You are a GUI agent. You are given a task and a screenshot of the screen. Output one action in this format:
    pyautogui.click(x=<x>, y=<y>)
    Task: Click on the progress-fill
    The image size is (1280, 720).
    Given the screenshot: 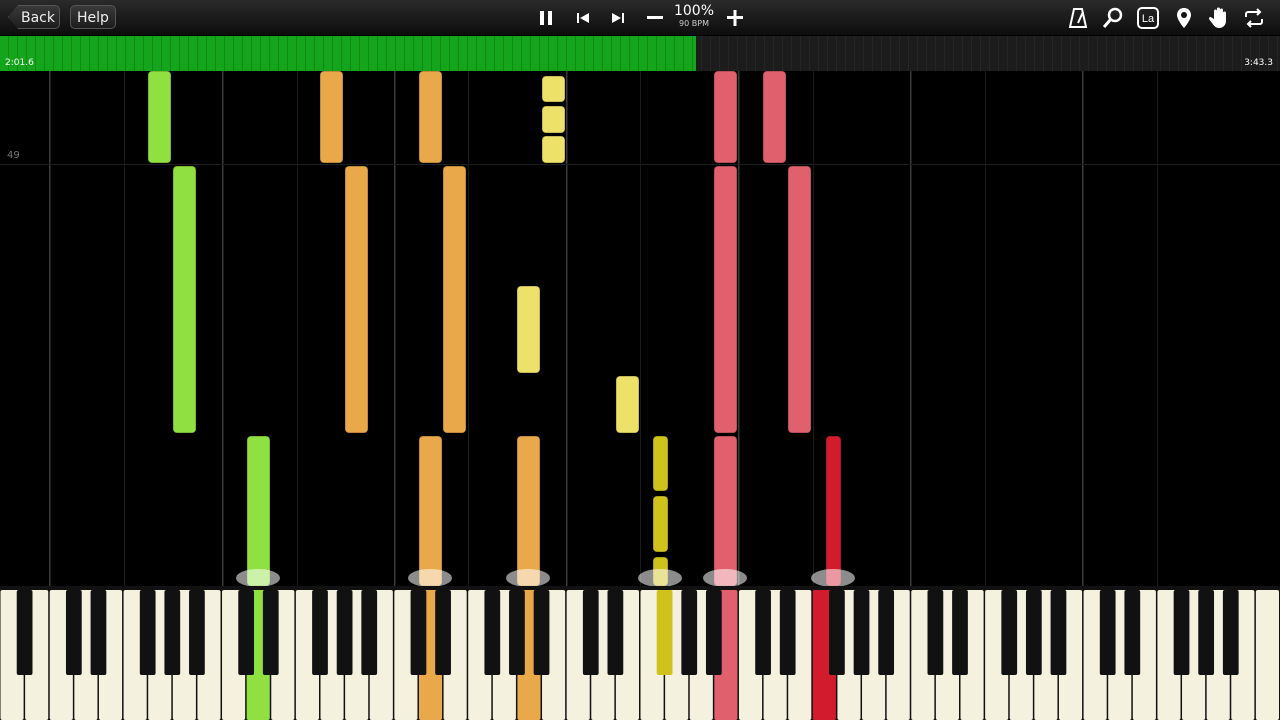 What is the action you would take?
    pyautogui.click(x=348, y=53)
    